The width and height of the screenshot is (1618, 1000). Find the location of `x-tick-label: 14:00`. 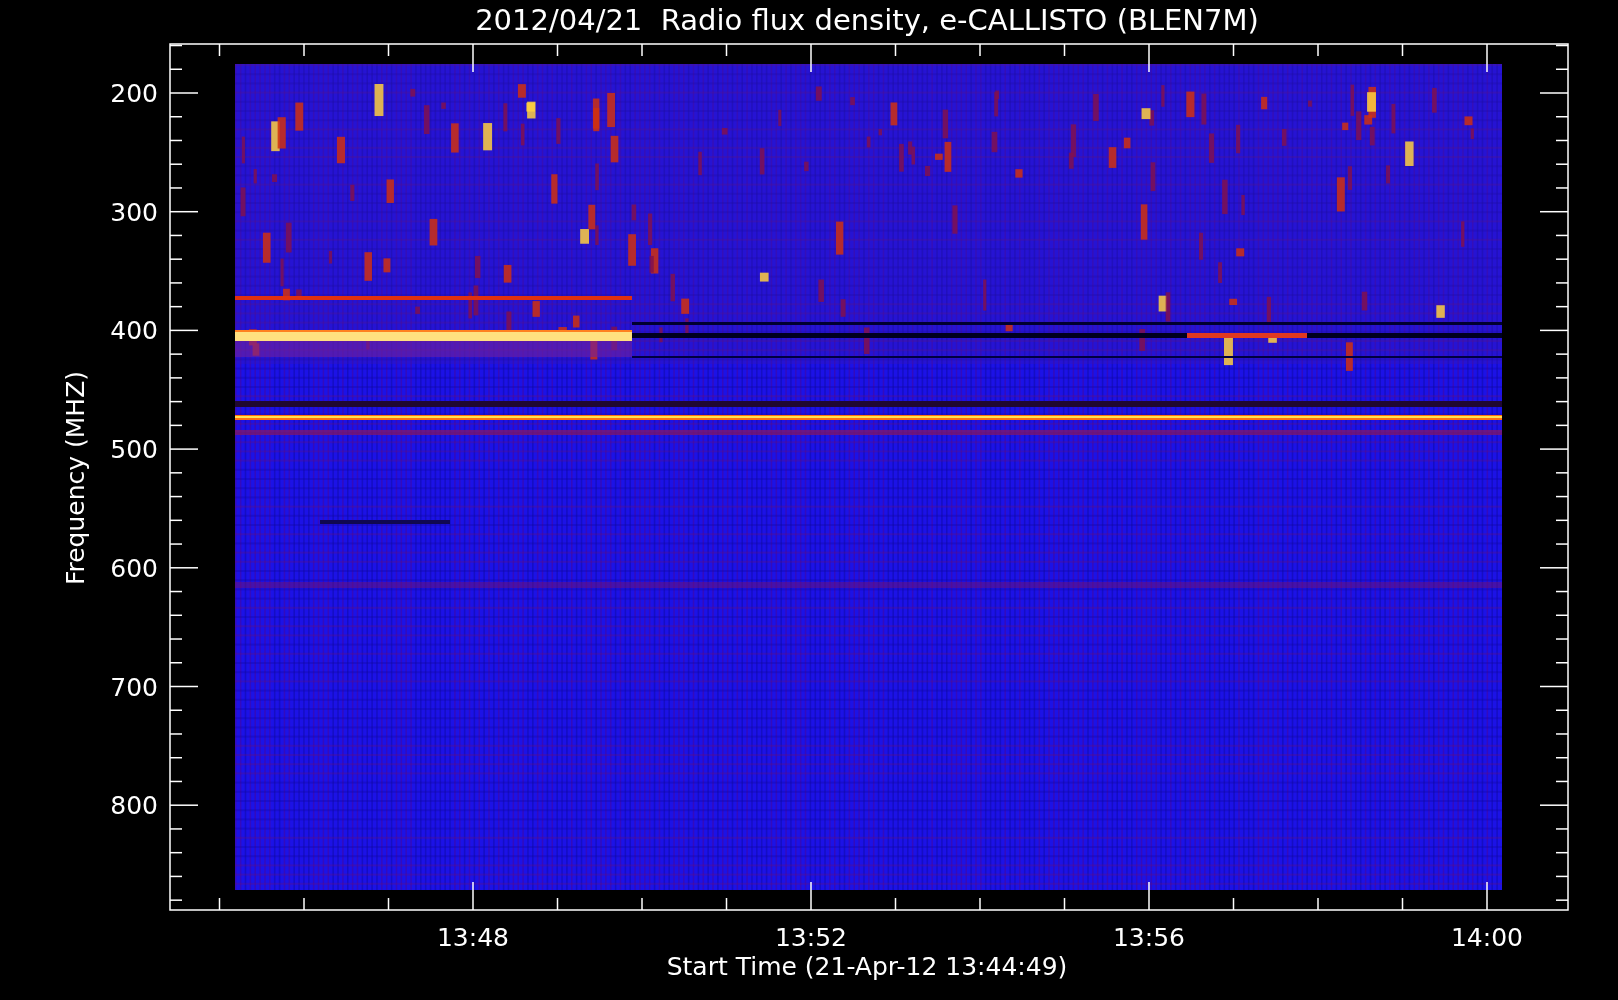

x-tick-label: 14:00 is located at coordinates (1487, 937).